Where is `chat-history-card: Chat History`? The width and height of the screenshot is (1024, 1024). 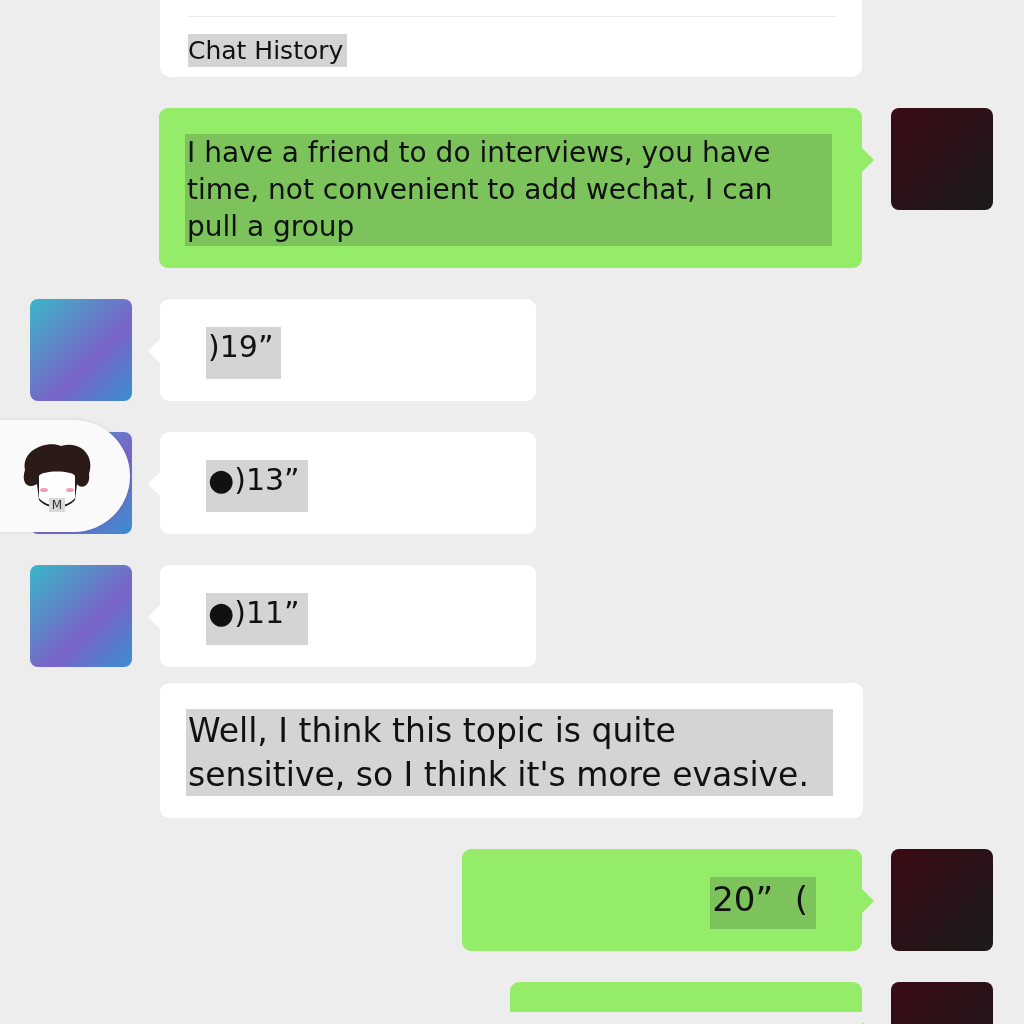 chat-history-card: Chat History is located at coordinates (511, 38).